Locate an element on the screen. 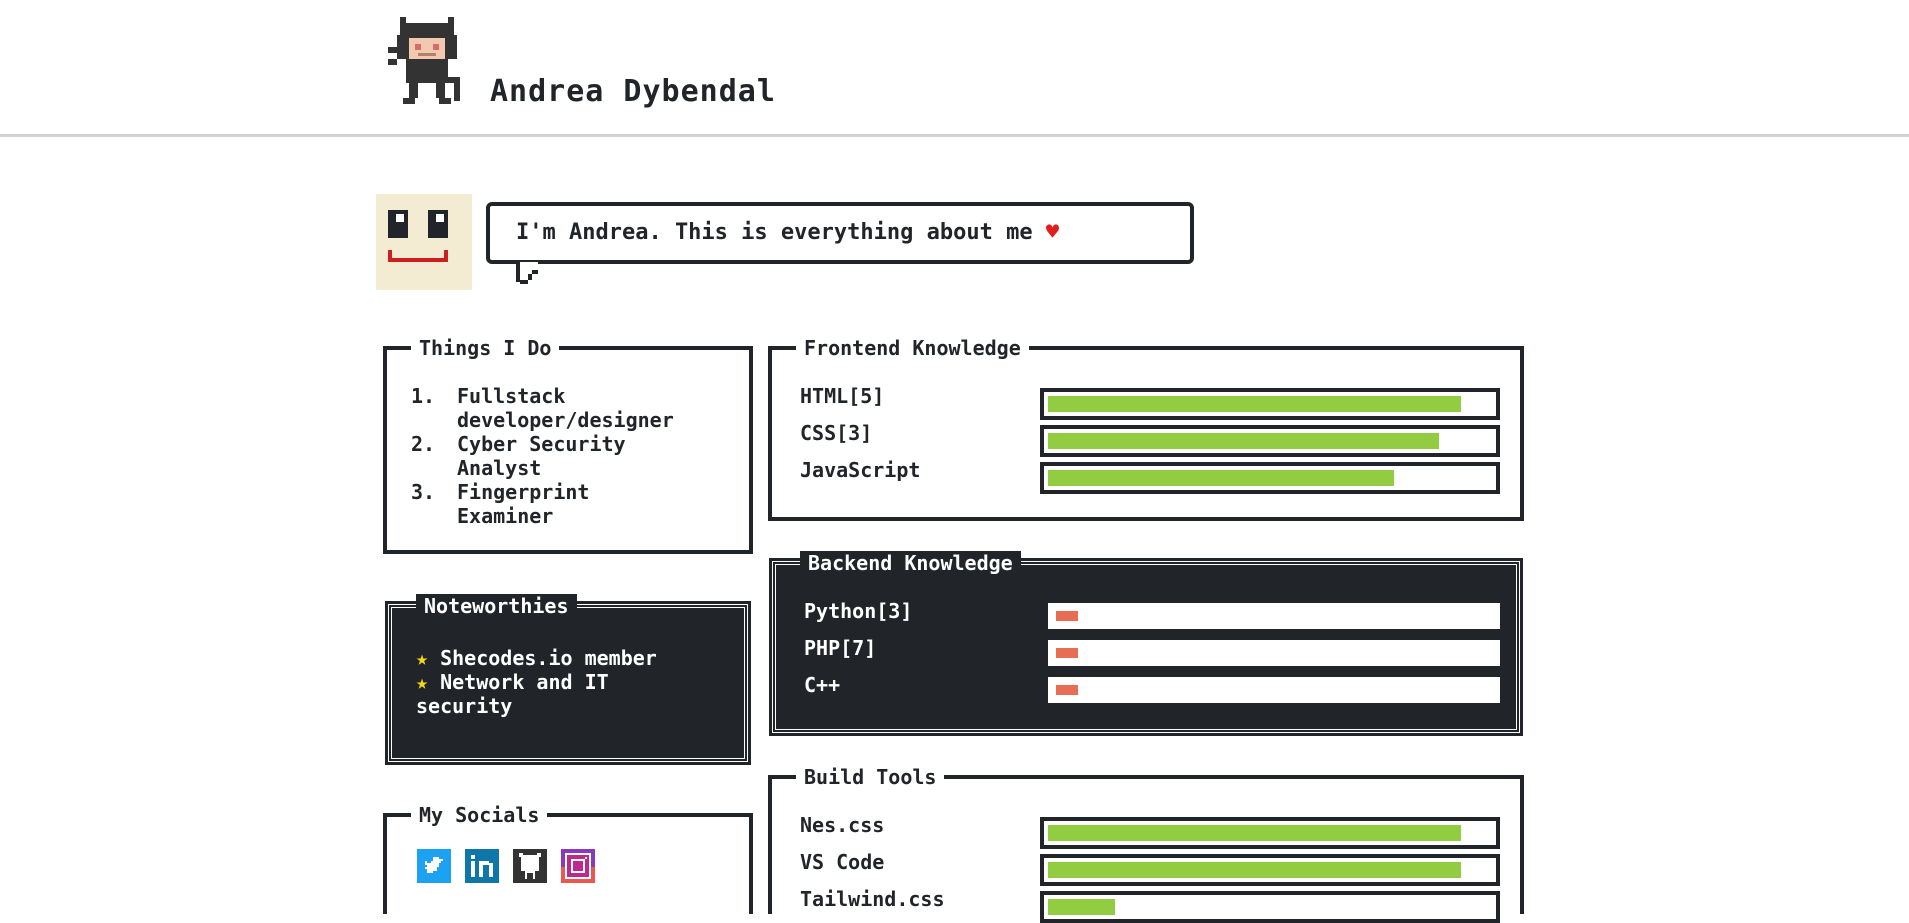 The width and height of the screenshot is (1909, 923). skill-label: C++ is located at coordinates (822, 685).